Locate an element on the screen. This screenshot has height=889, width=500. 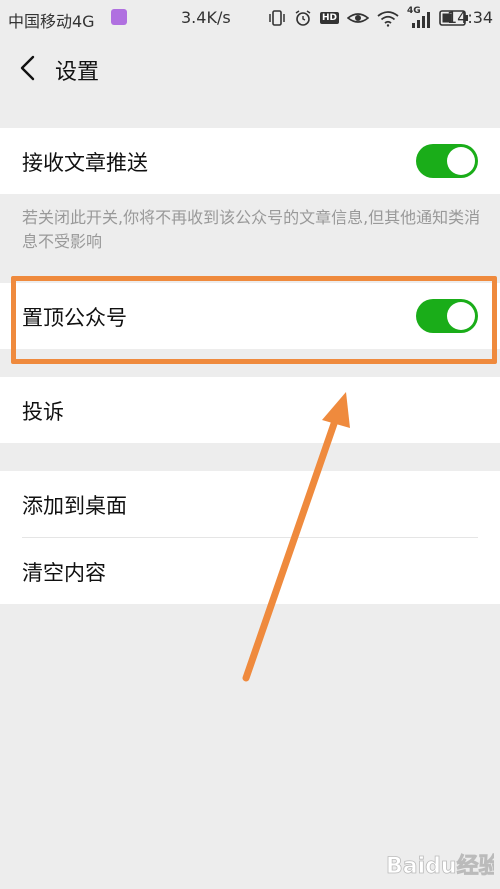
pin-account-toggle is located at coordinates (447, 316).